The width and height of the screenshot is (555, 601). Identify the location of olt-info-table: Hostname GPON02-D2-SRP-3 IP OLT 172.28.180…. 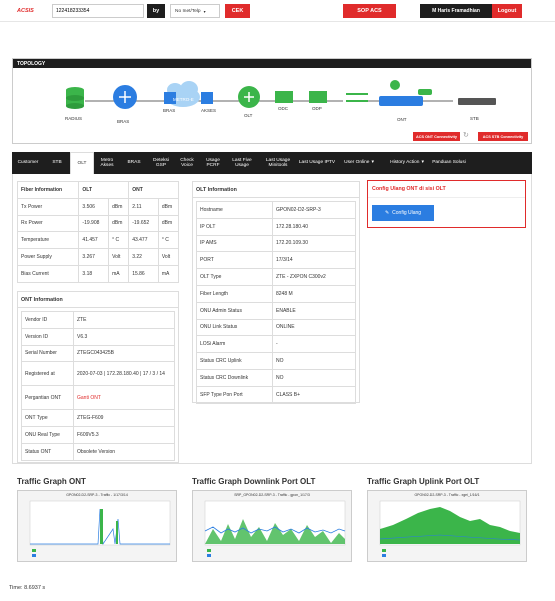
(276, 302).